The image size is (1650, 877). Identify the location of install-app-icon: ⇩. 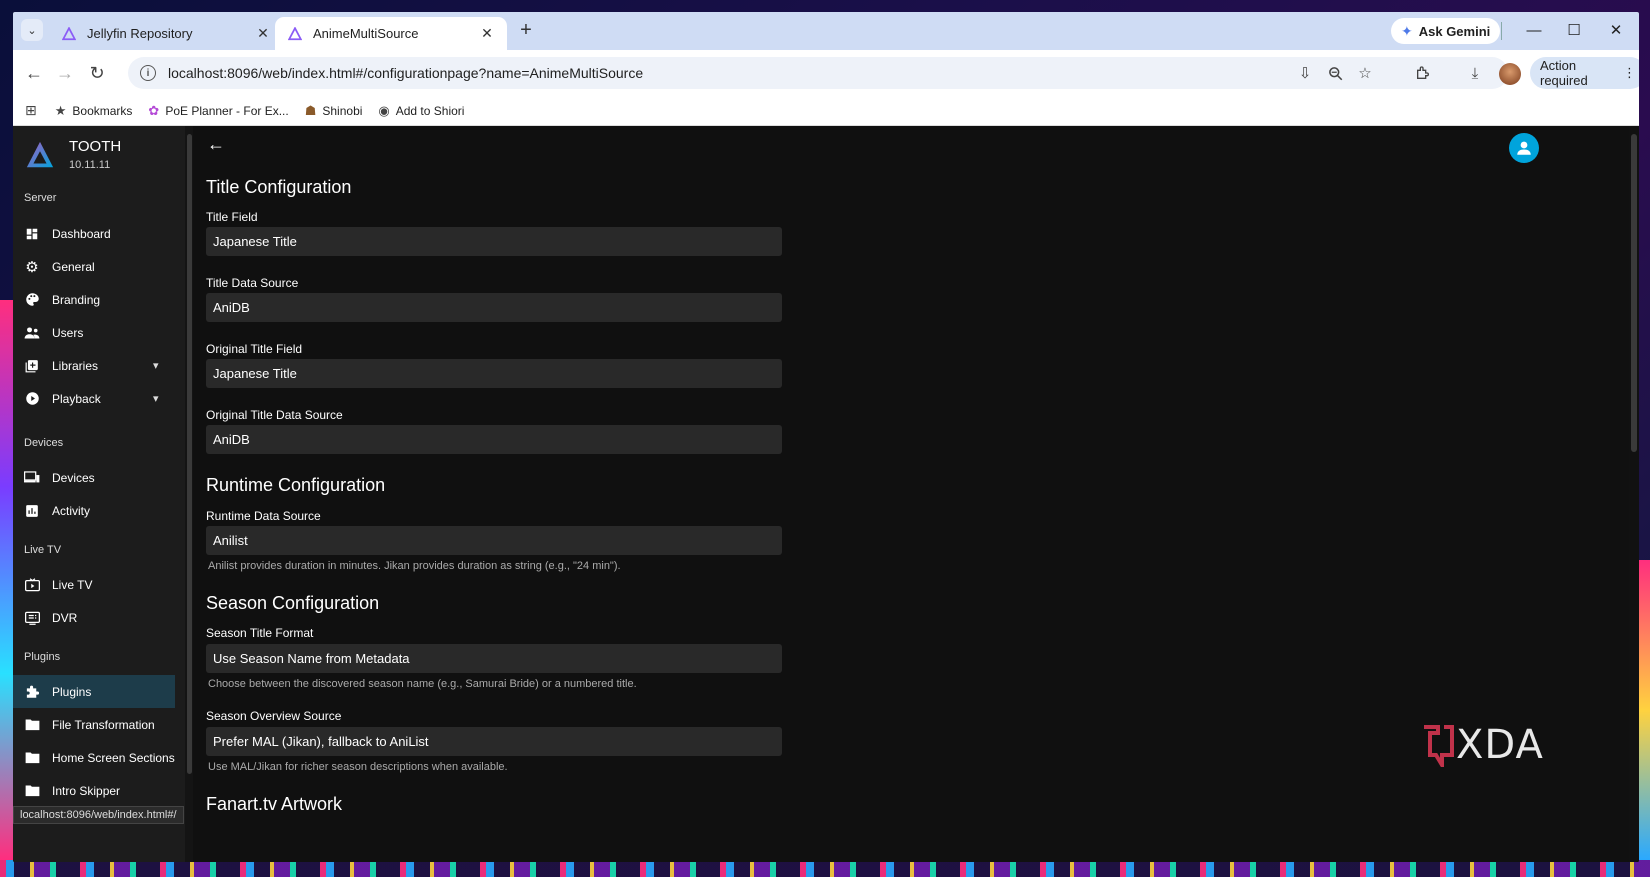
(1305, 73).